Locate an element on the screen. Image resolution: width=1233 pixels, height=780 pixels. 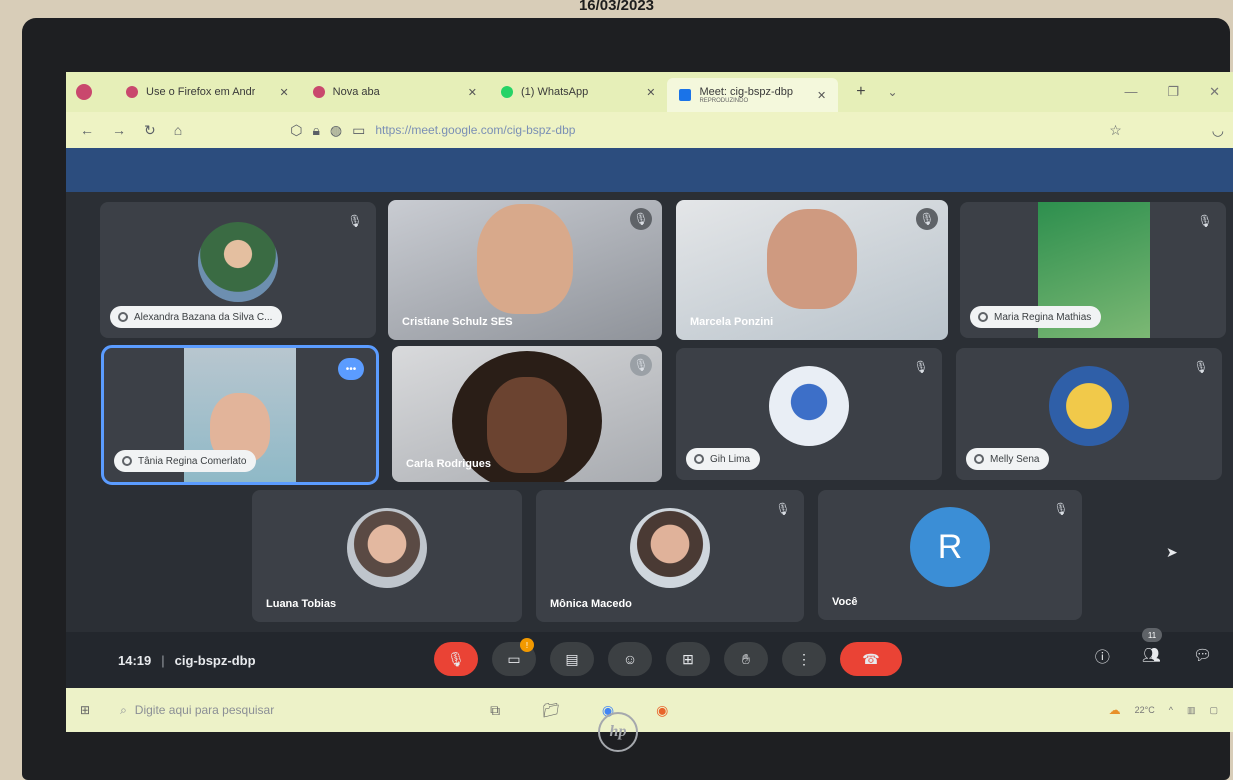
tab-title: Use o Firefox em Andr is located at coordinates (201, 92).